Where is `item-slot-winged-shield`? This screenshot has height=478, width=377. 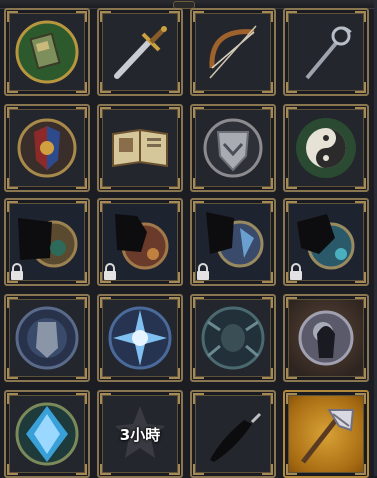 item-slot-winged-shield is located at coordinates (233, 148).